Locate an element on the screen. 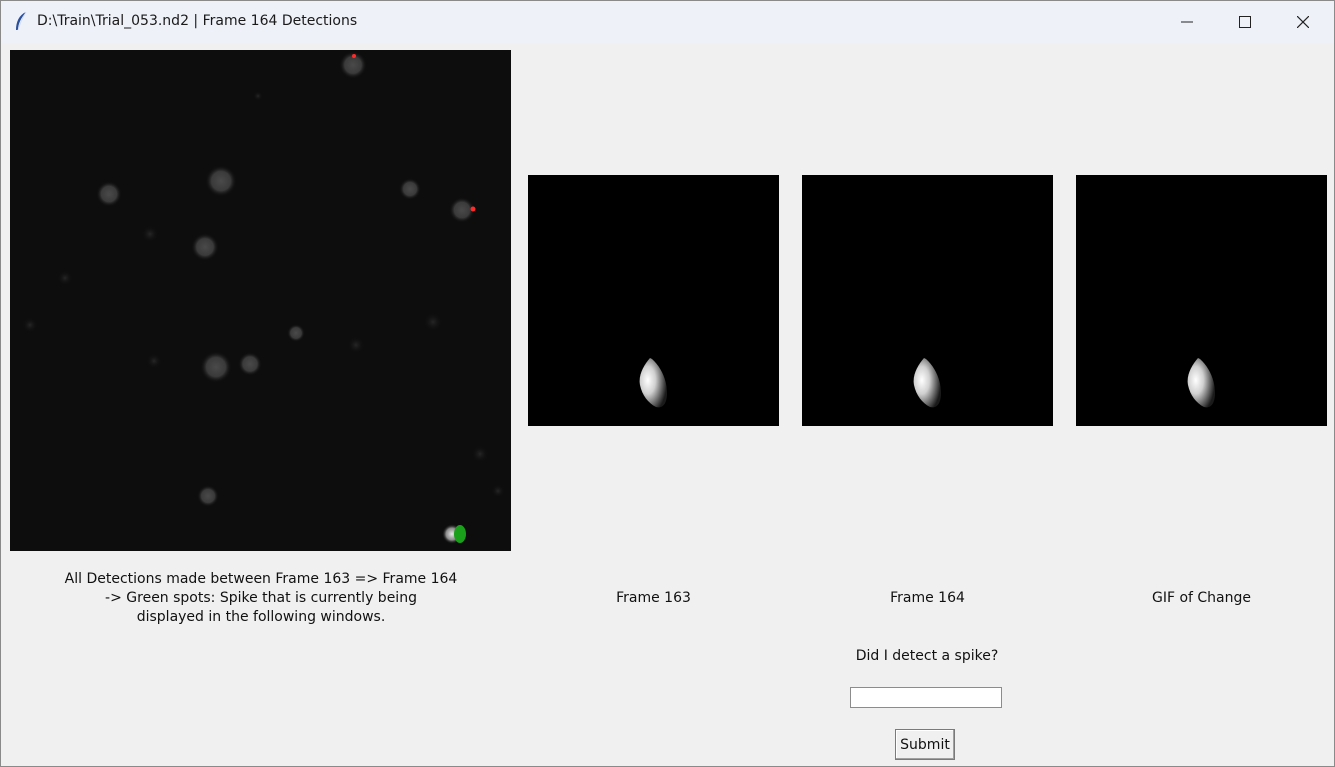 The image size is (1335, 767). frame-163-image is located at coordinates (653, 300).